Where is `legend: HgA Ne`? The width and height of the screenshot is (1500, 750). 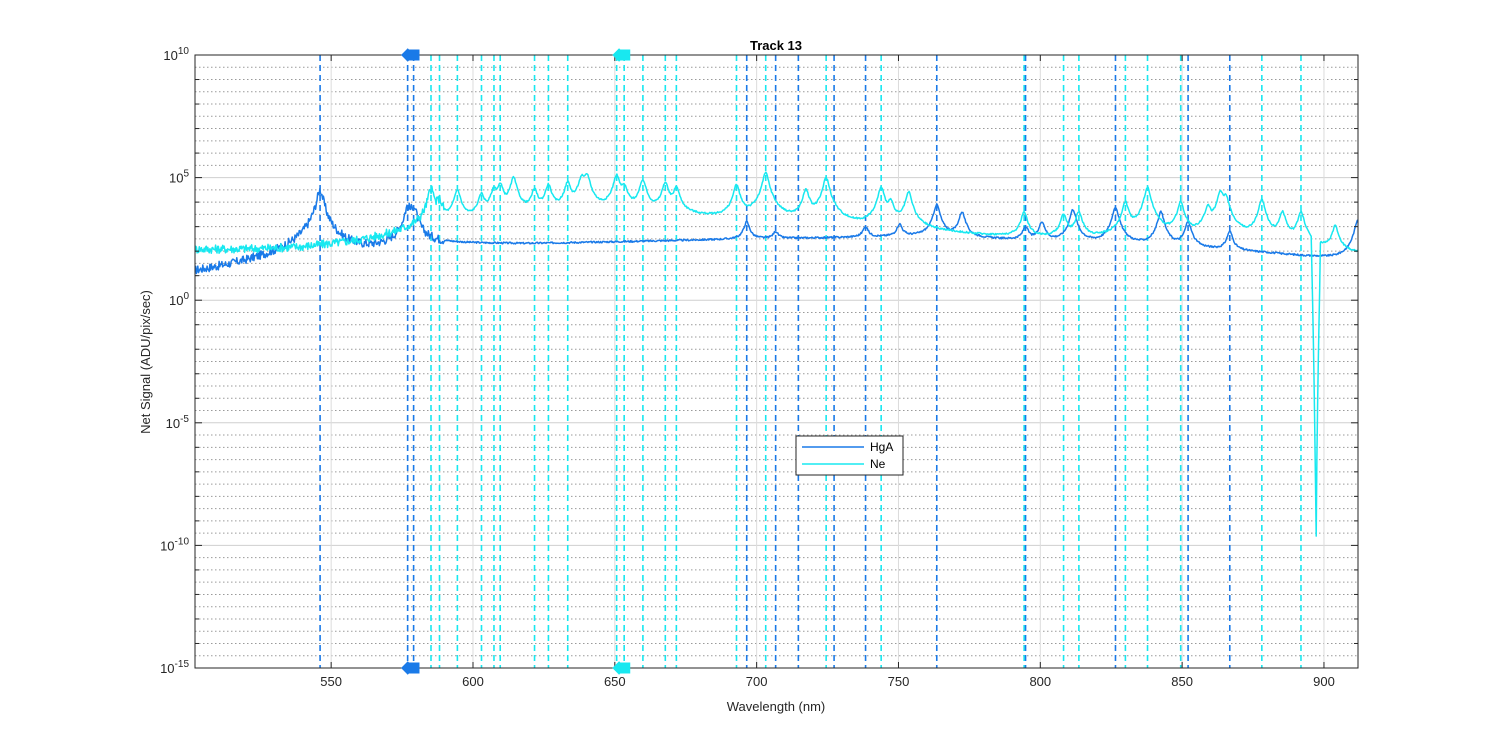 legend: HgA Ne is located at coordinates (849, 455).